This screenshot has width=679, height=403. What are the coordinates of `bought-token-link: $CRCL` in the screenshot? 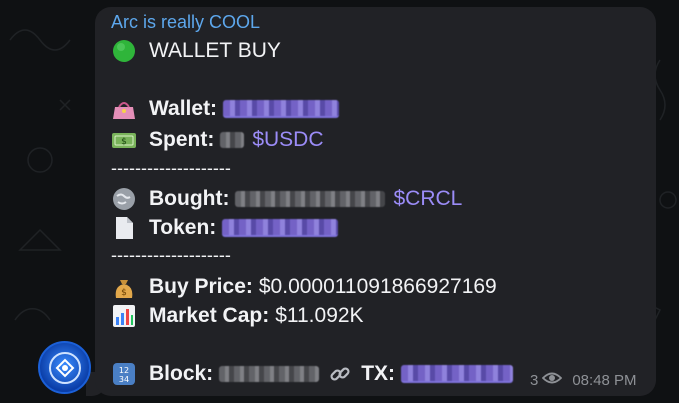 It's located at (427, 199).